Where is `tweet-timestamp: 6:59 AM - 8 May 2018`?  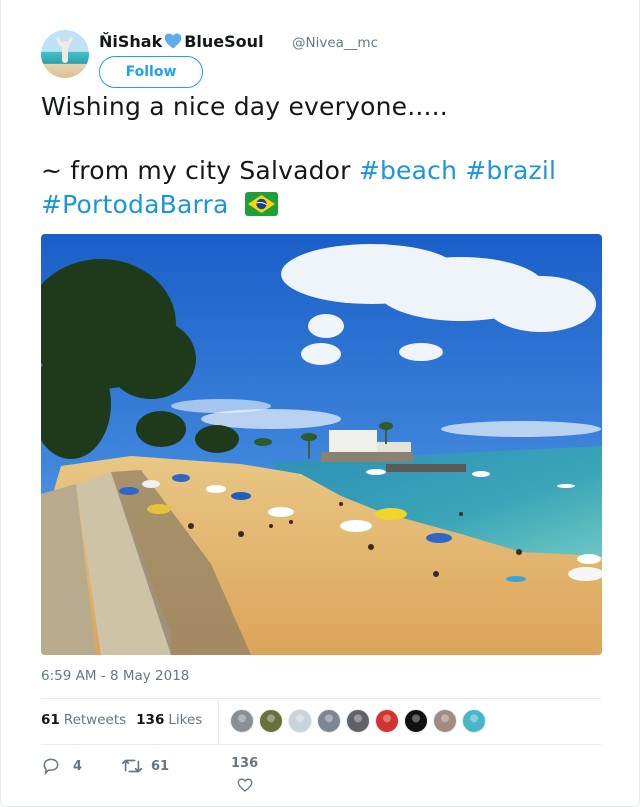 tweet-timestamp: 6:59 AM - 8 May 2018 is located at coordinates (115, 676).